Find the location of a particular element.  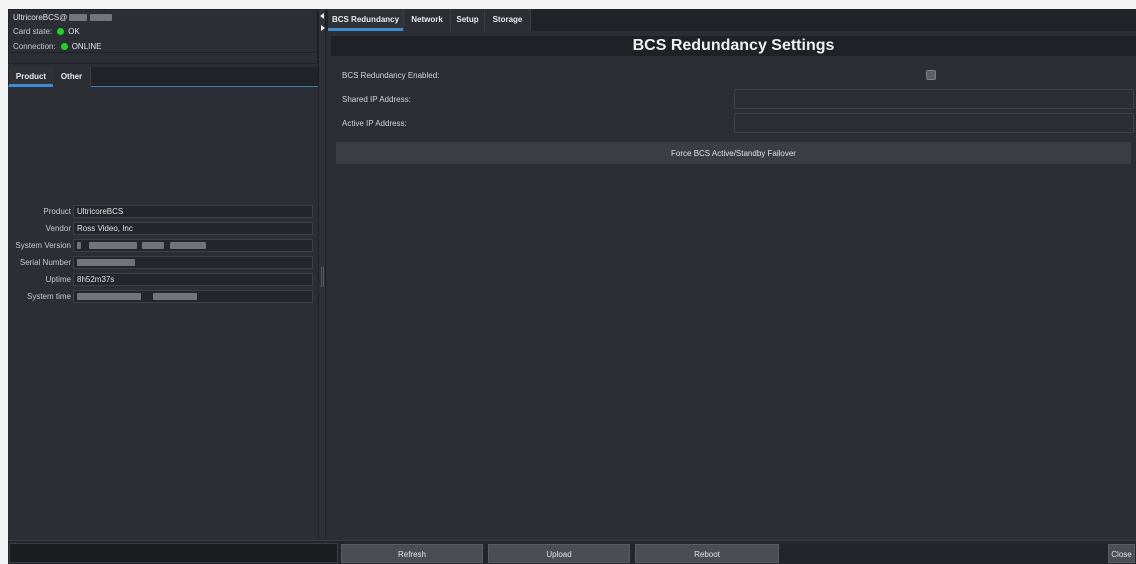

connection-state: Connection: ONLINE is located at coordinates (57, 47).